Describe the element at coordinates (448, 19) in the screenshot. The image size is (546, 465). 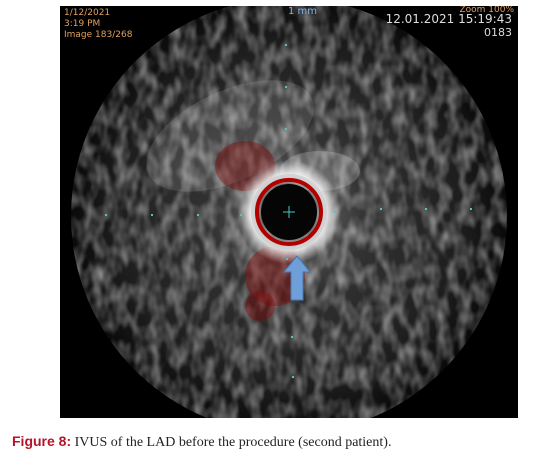
I see `overlay-timestamp: 12.01.2021 15:19:43` at that location.